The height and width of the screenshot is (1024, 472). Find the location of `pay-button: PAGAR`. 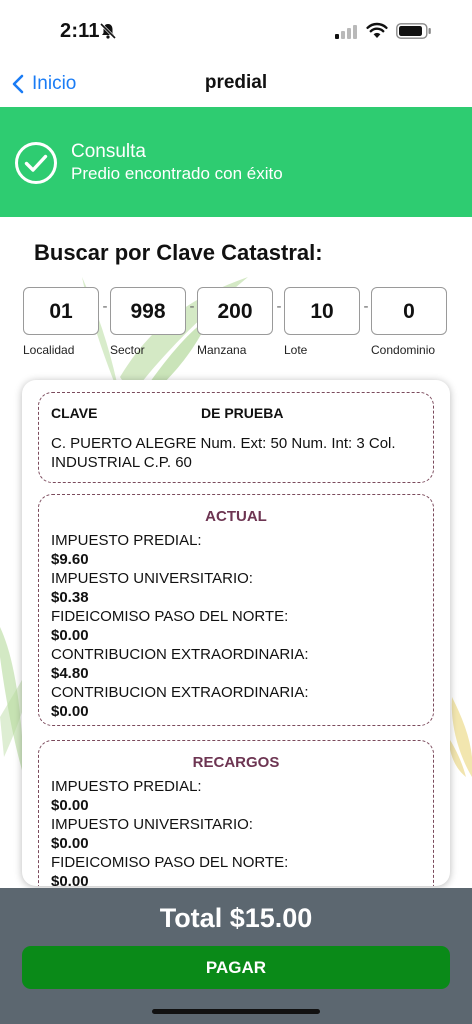

pay-button: PAGAR is located at coordinates (236, 967).